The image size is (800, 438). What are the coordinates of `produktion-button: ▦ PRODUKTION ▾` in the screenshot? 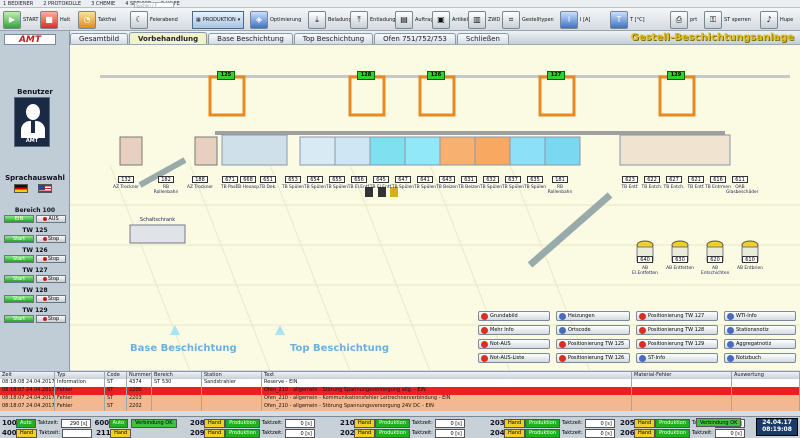 It's located at (218, 19).